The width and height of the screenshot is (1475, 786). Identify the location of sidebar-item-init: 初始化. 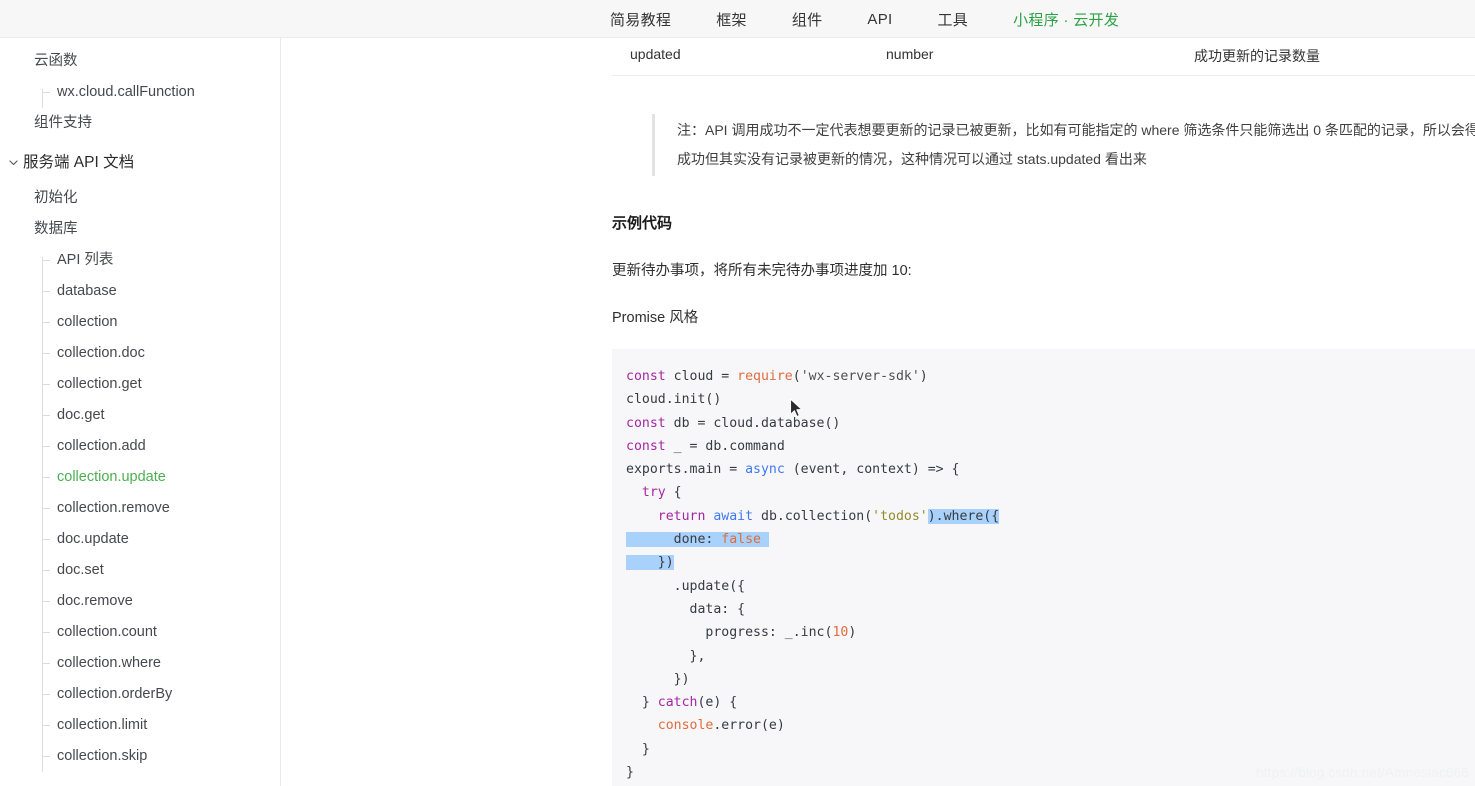
(140, 198).